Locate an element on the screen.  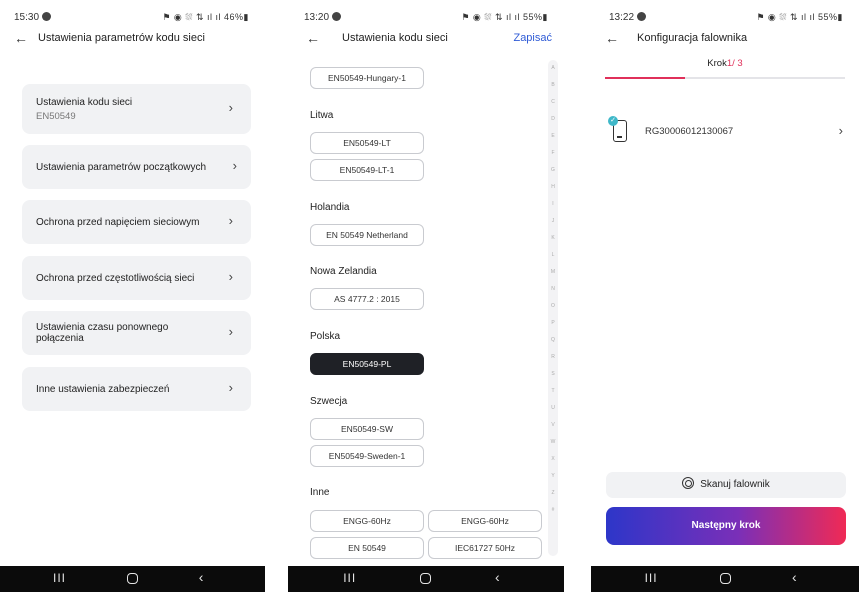
alphabet-index-letter: Y is located at coordinates (553, 476).